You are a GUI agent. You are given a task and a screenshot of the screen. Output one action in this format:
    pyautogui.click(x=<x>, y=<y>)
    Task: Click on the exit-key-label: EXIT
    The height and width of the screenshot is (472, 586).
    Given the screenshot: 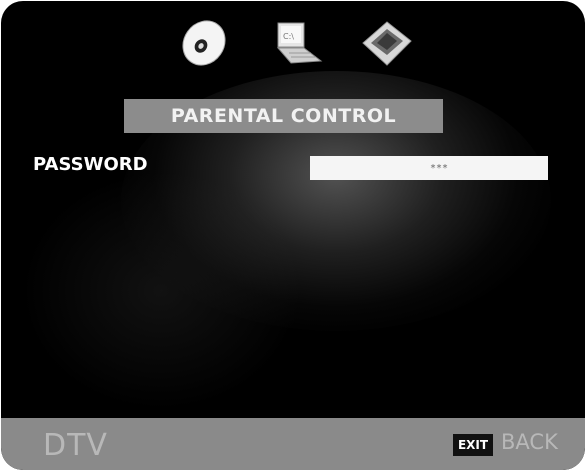 What is the action you would take?
    pyautogui.click(x=473, y=445)
    